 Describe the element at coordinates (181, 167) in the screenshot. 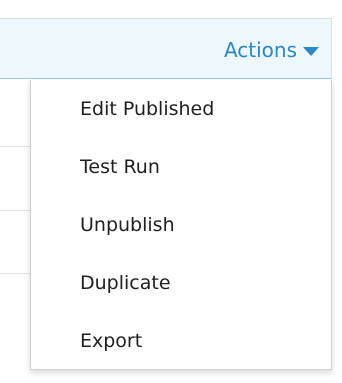

I see `menu-item-test-run: Test Run` at that location.